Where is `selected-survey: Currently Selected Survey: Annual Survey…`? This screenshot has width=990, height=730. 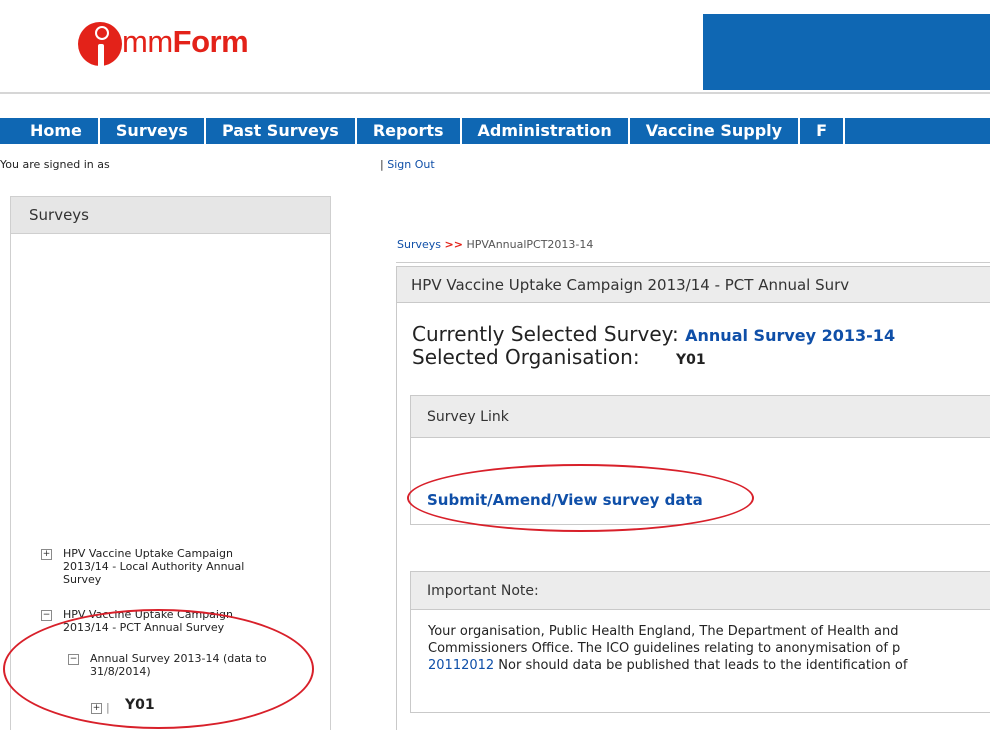 selected-survey: Currently Selected Survey: Annual Survey… is located at coordinates (653, 334).